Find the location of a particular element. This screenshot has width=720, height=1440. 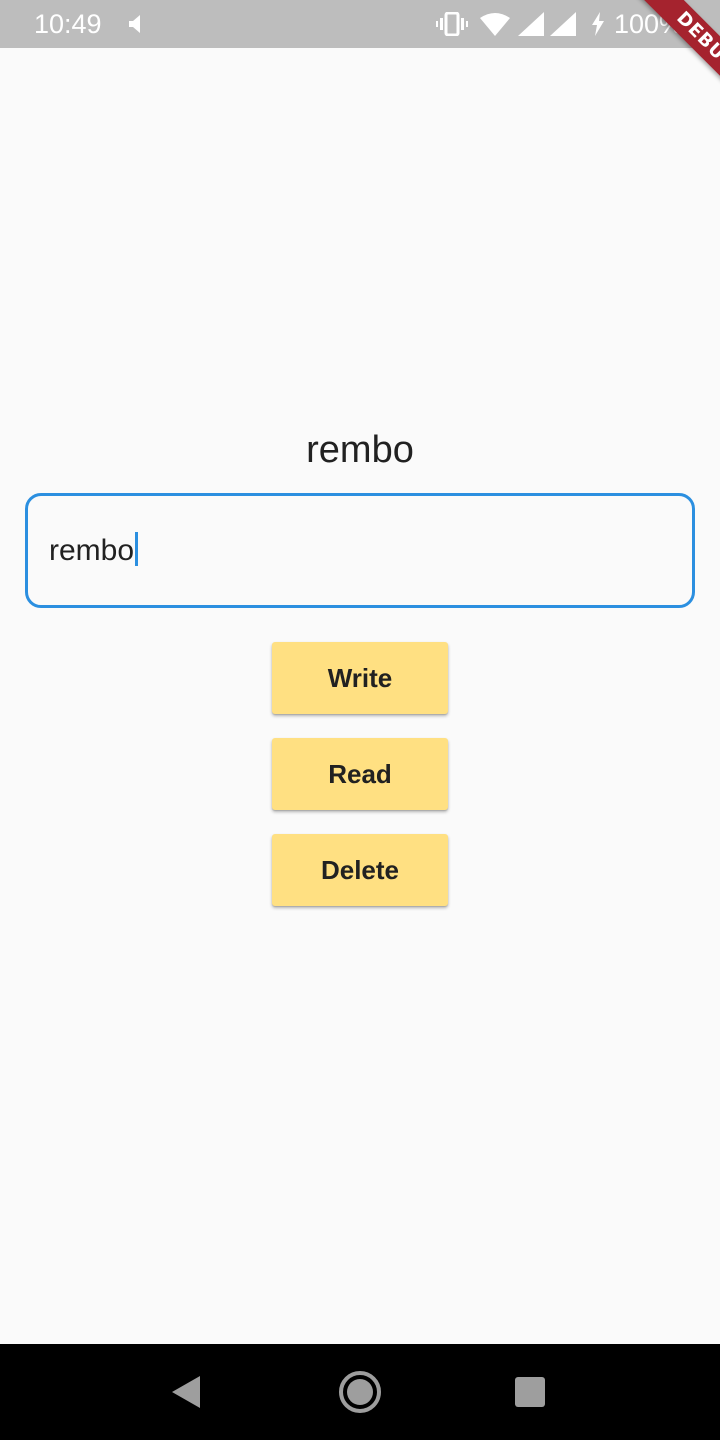

home-icon is located at coordinates (360, 1392).